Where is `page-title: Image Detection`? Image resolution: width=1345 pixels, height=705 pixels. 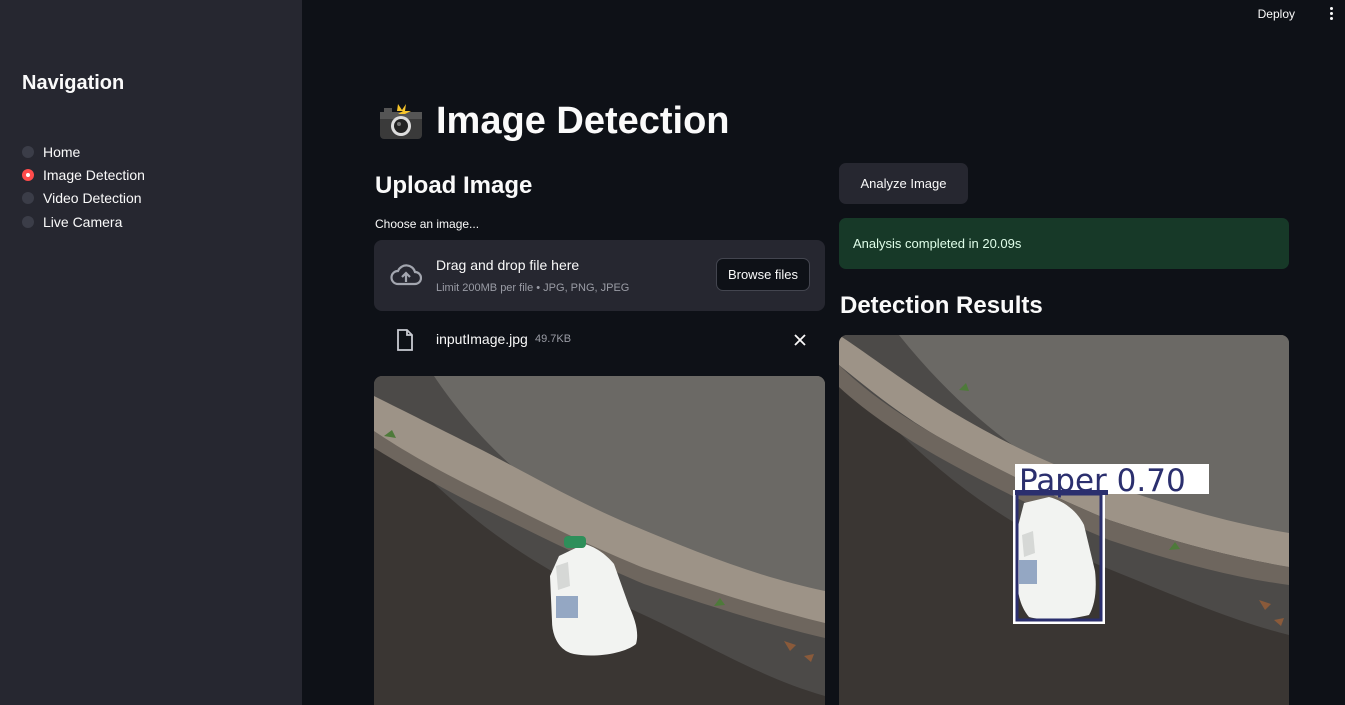 page-title: Image Detection is located at coordinates (554, 121).